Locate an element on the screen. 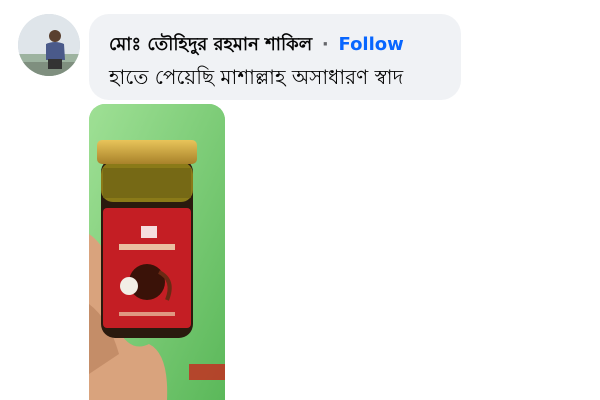 This screenshot has height=400, width=600. avatar-photo is located at coordinates (49, 45).